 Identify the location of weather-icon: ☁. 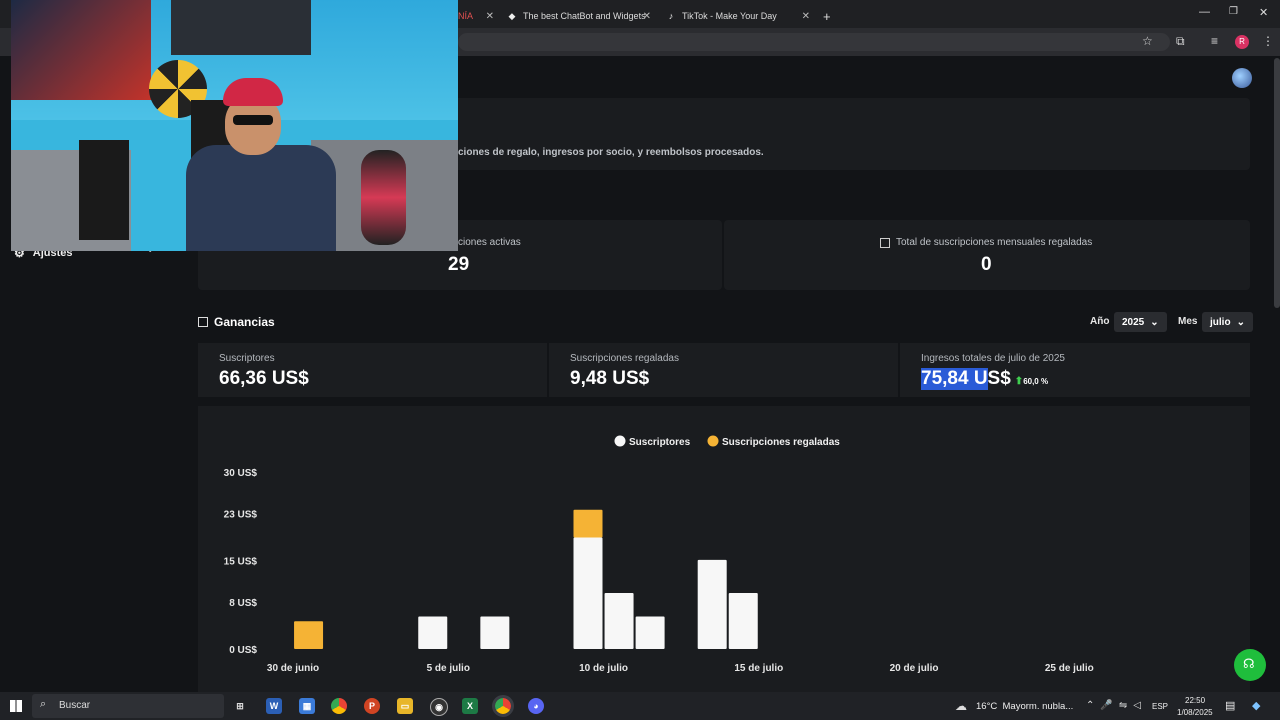
(961, 706).